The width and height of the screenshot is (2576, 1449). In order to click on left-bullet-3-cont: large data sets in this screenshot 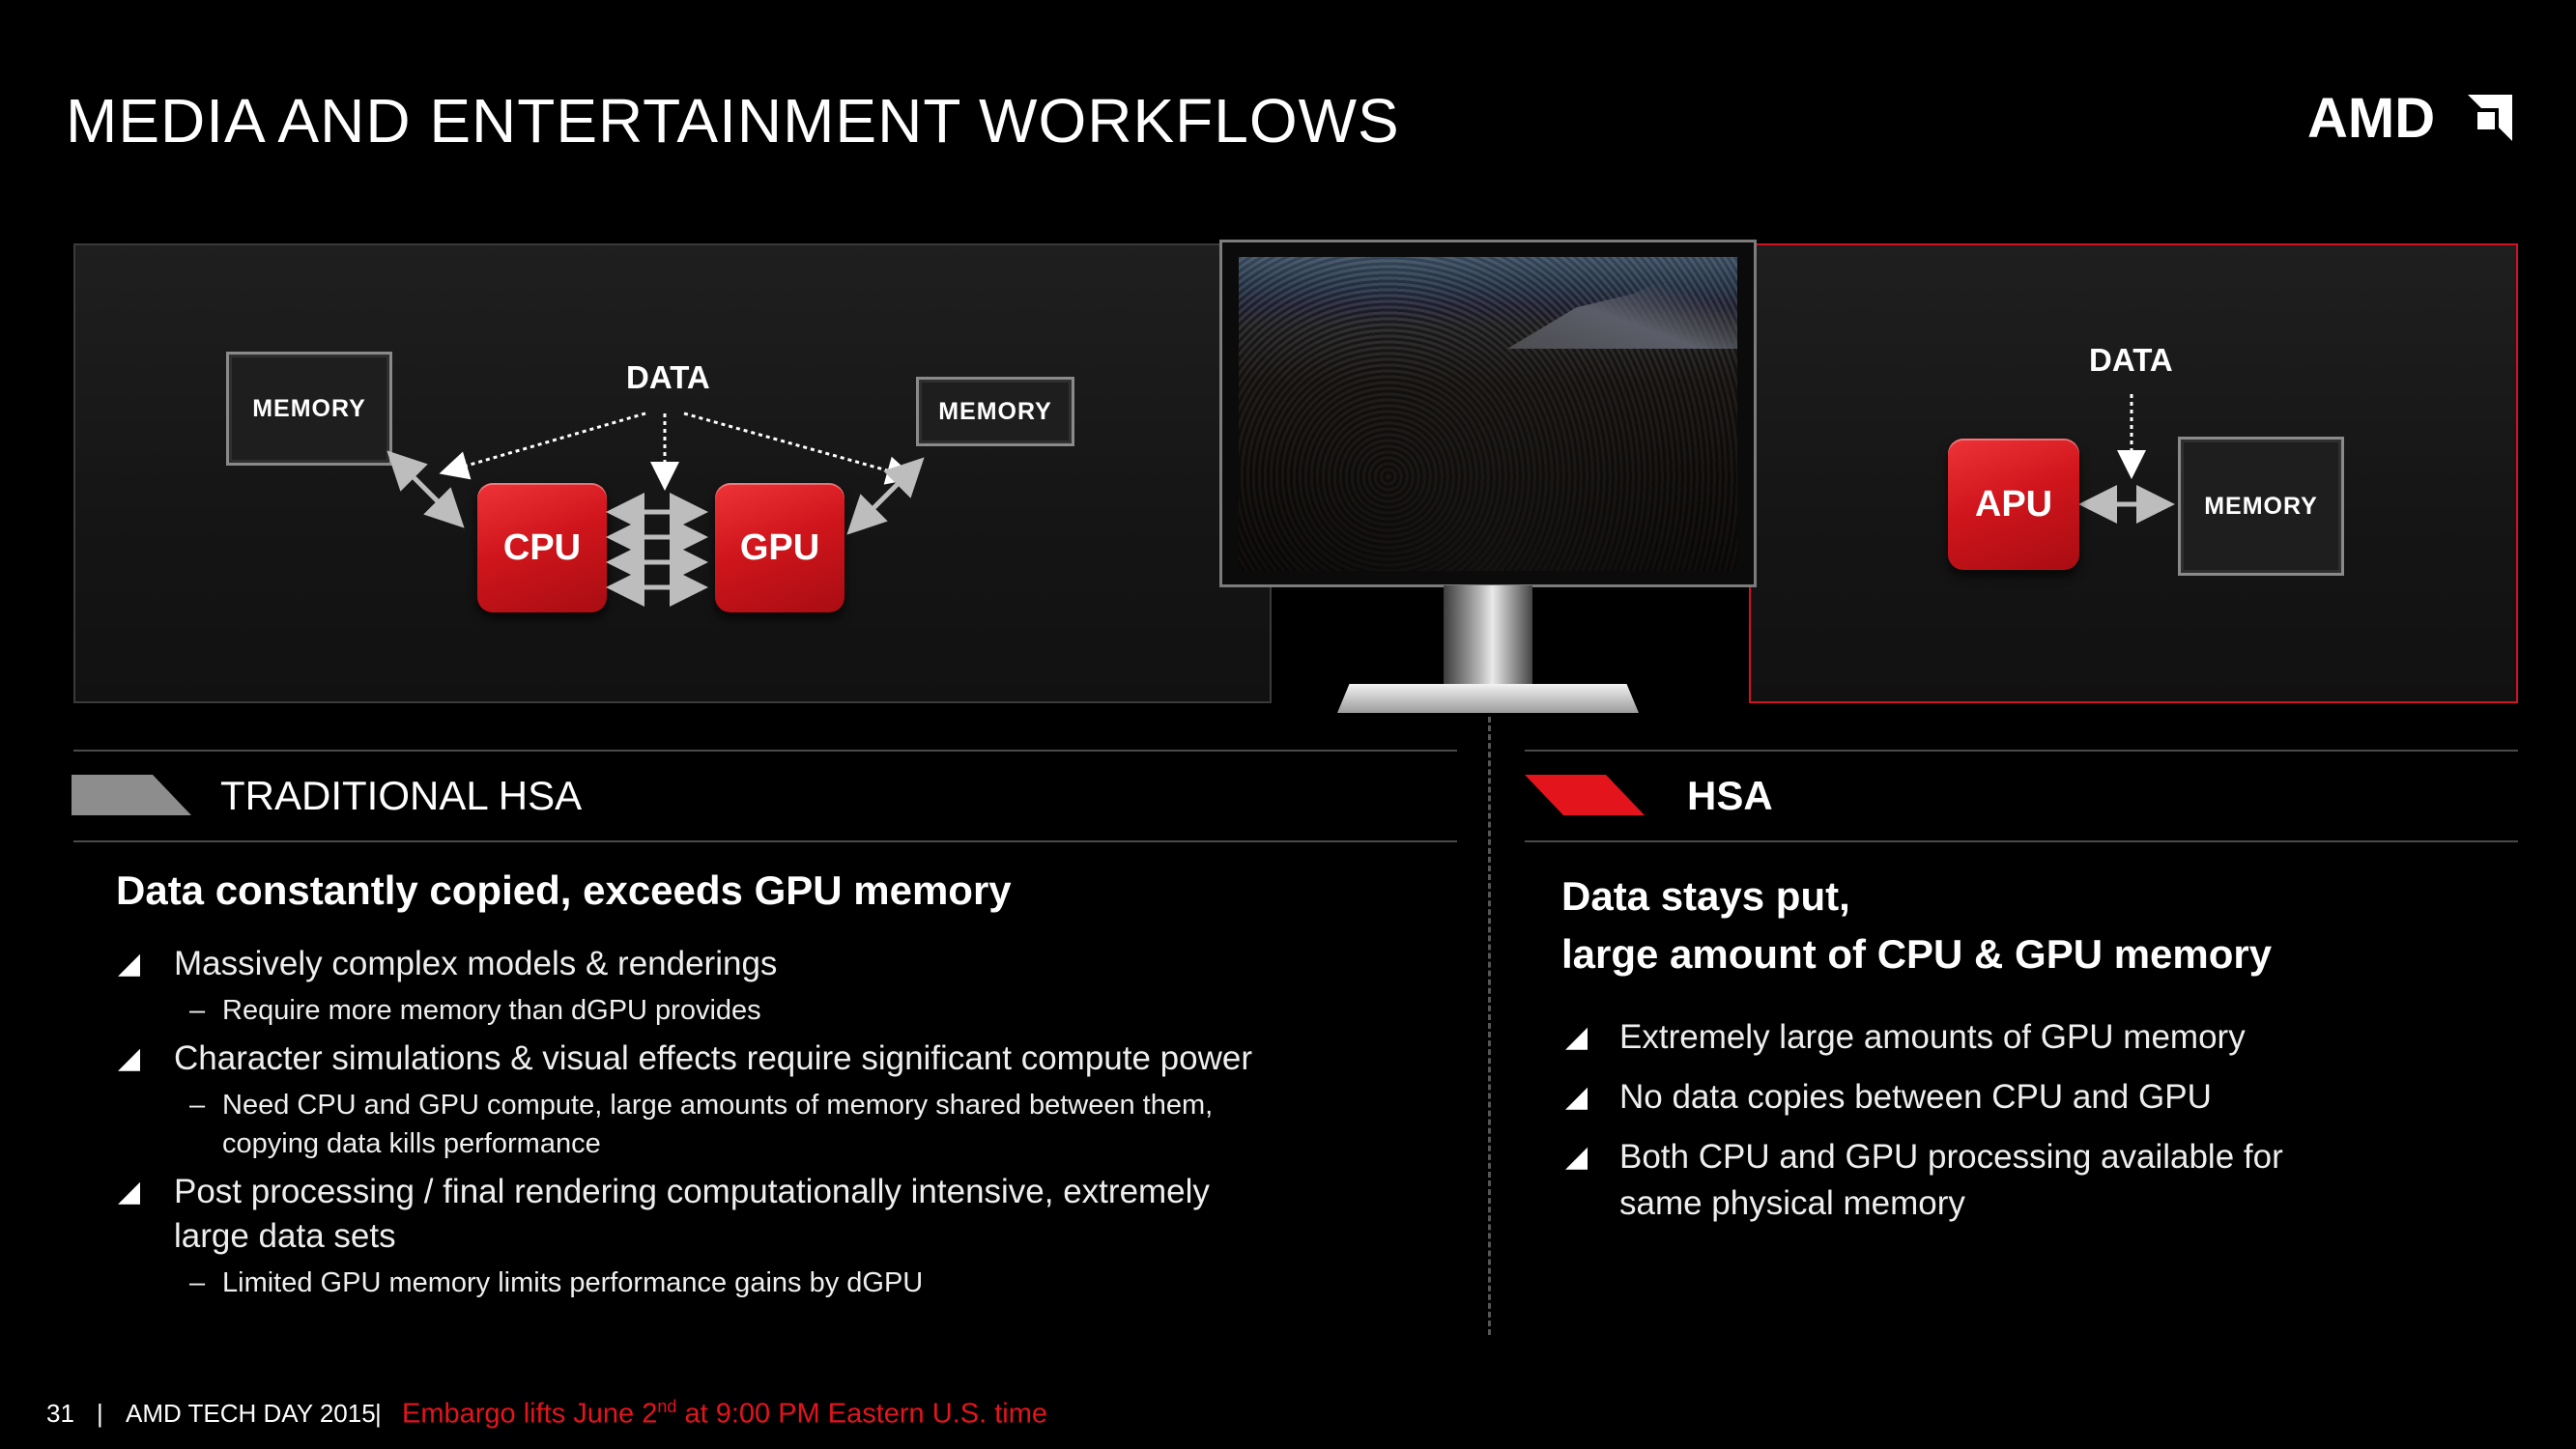, I will do `click(285, 1236)`.